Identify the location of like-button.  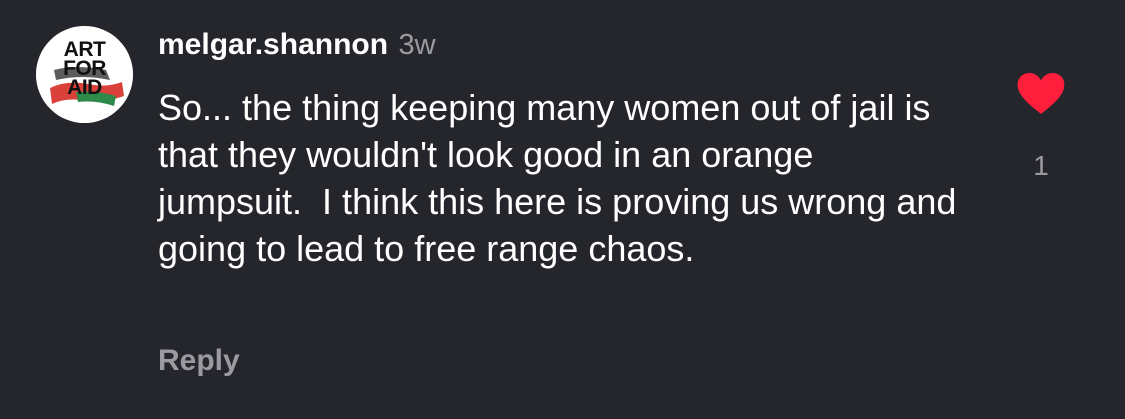
(1041, 94).